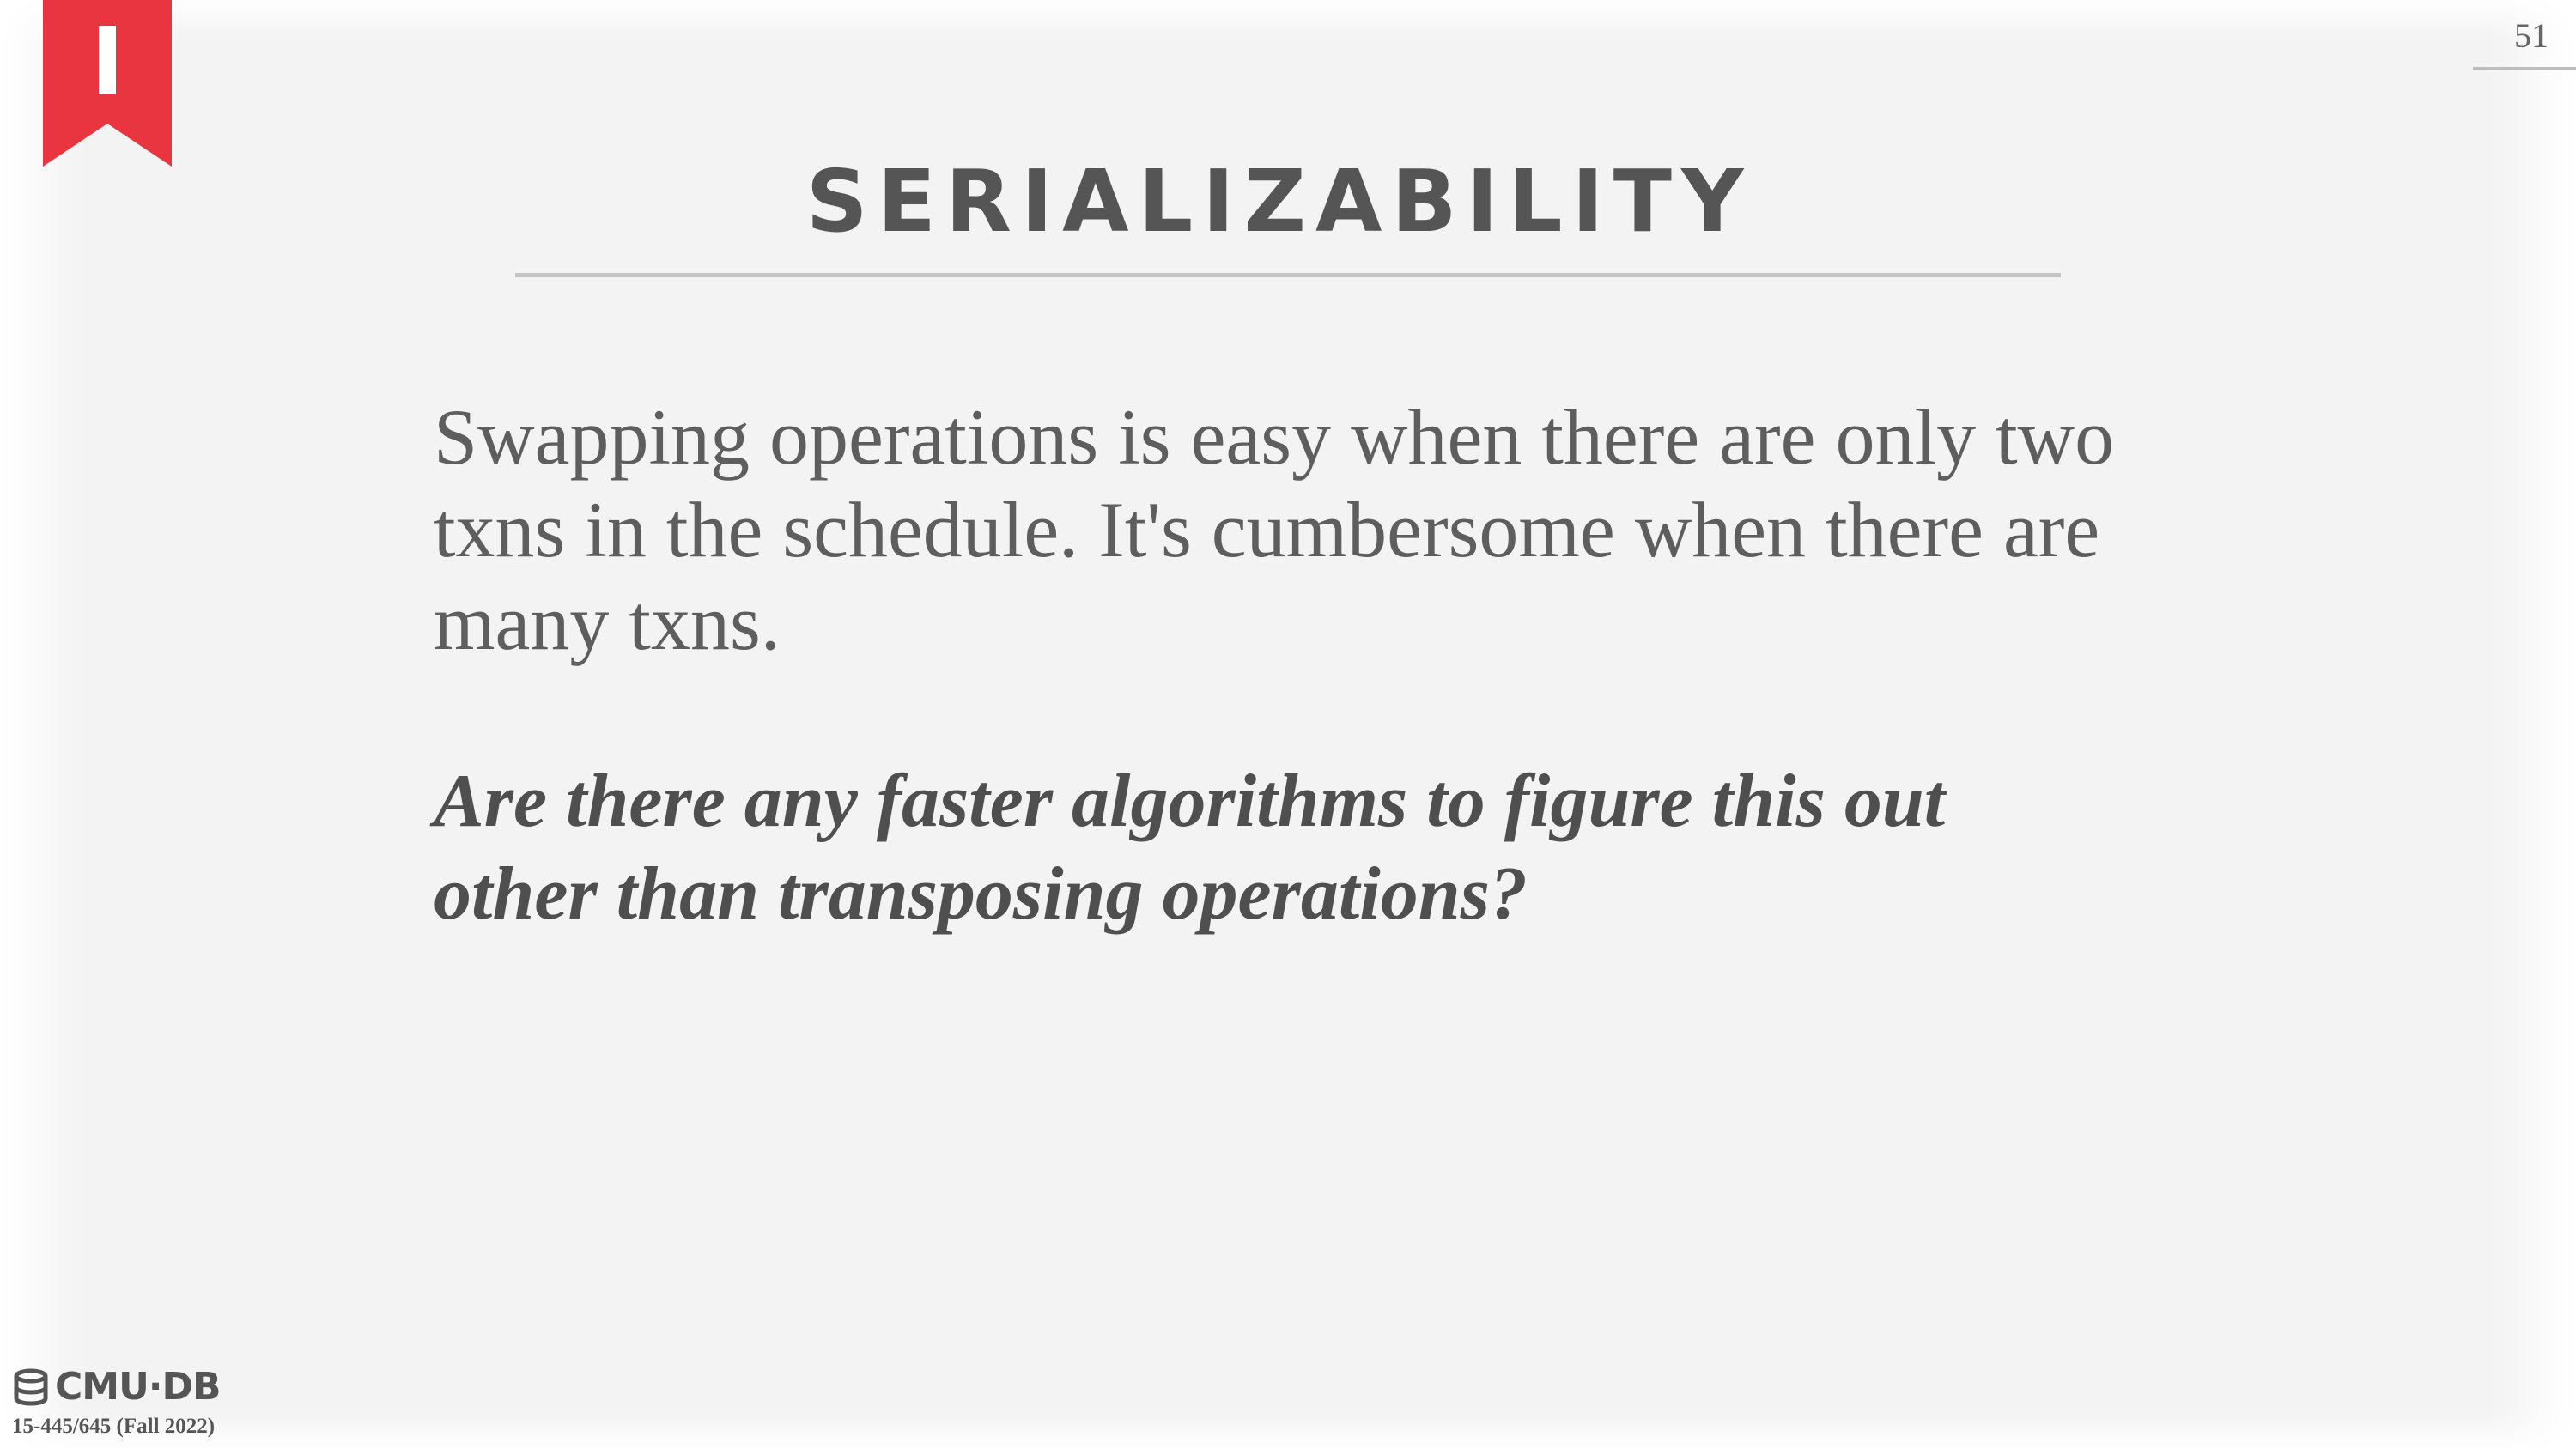 This screenshot has width=2576, height=1449. I want to click on title-divider, so click(1288, 275).